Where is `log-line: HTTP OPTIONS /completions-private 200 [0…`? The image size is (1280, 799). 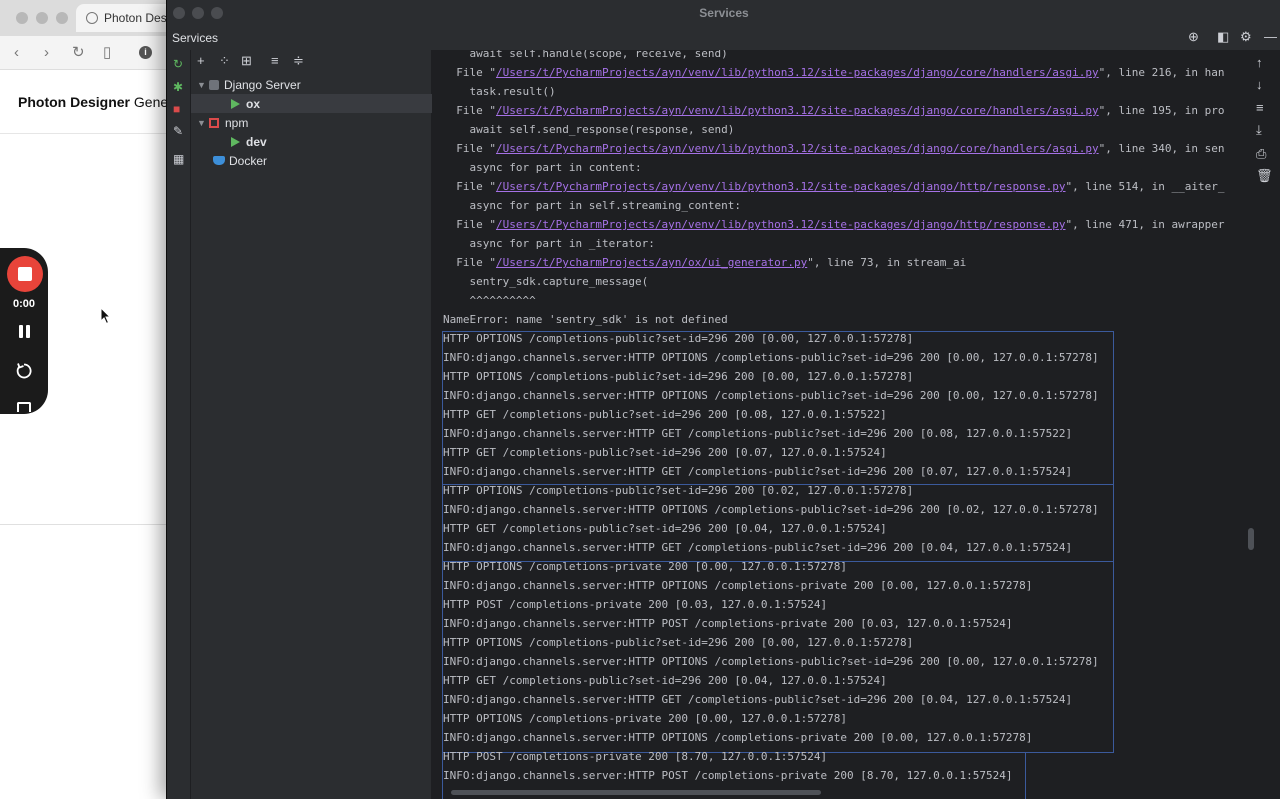
log-line: HTTP OPTIONS /completions-private 200 [0… is located at coordinates (645, 718).